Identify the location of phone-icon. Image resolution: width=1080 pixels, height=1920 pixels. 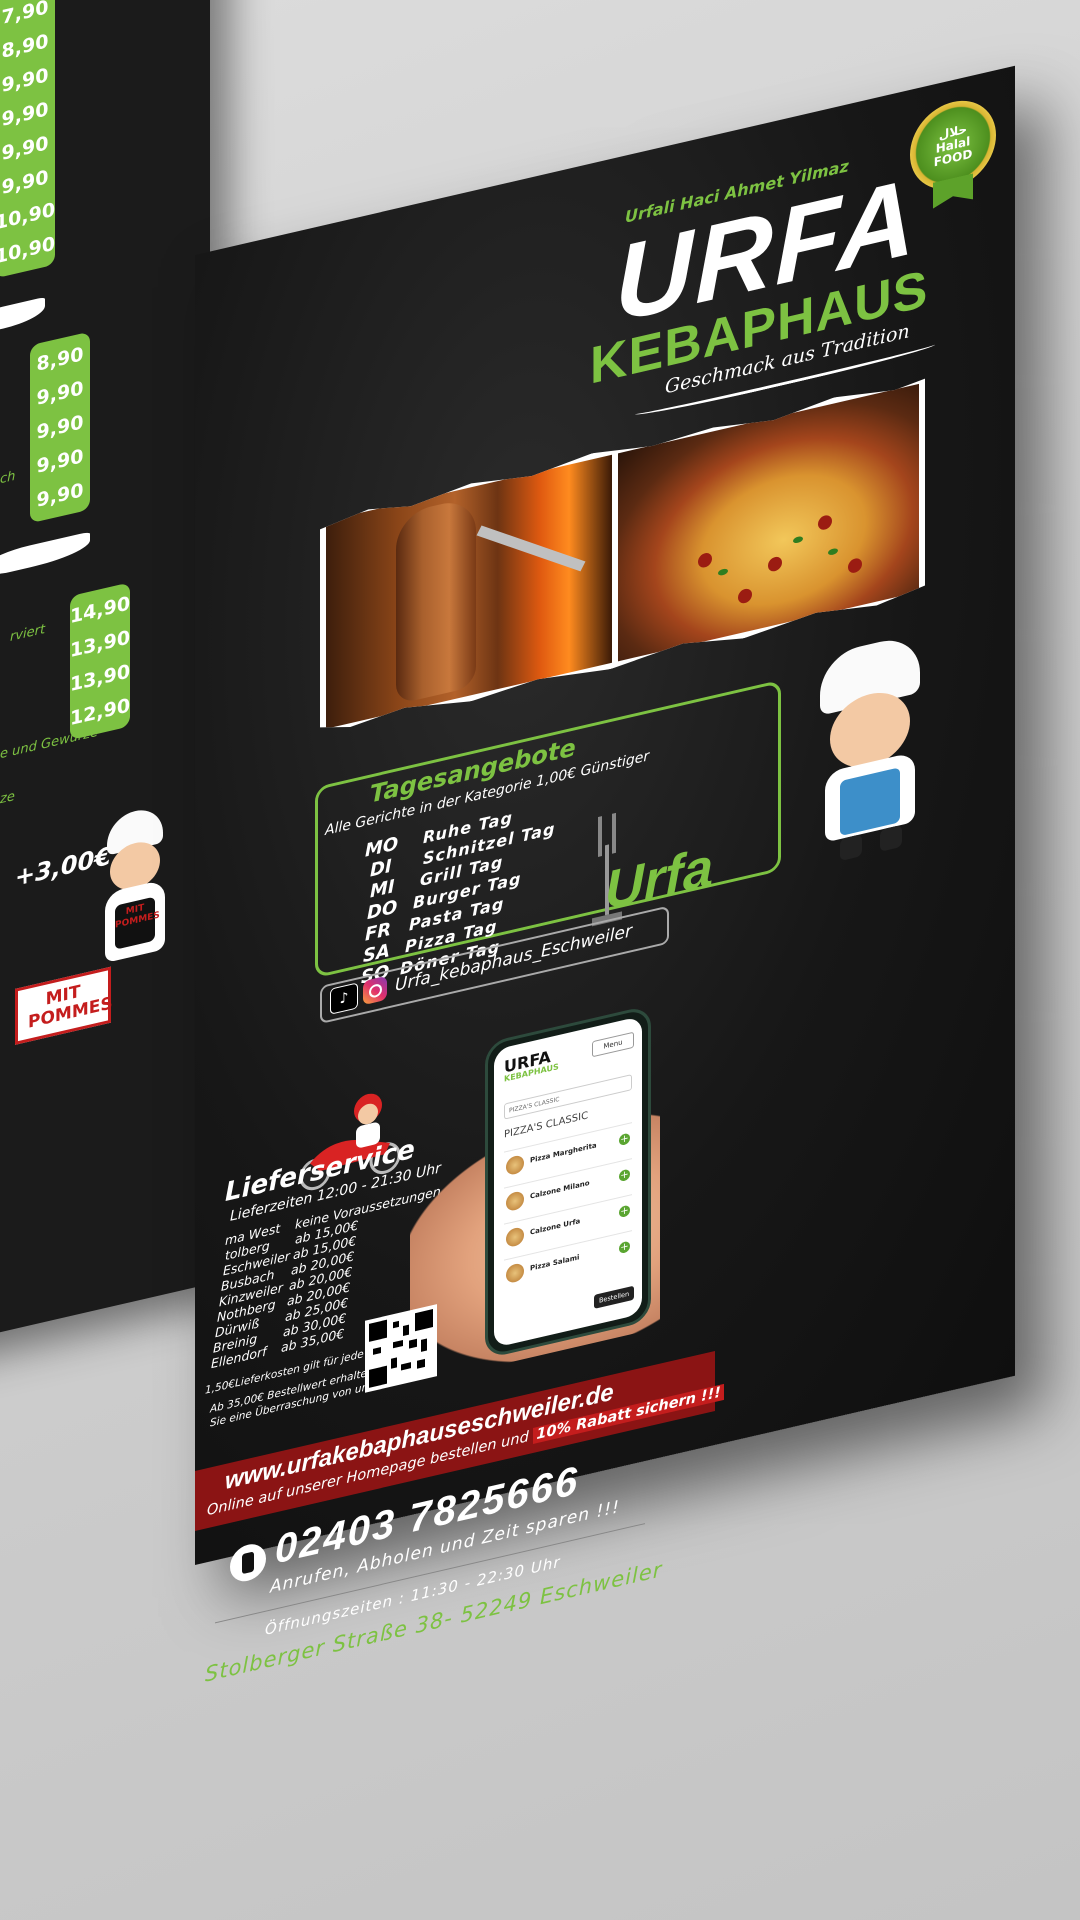
(248, 1562).